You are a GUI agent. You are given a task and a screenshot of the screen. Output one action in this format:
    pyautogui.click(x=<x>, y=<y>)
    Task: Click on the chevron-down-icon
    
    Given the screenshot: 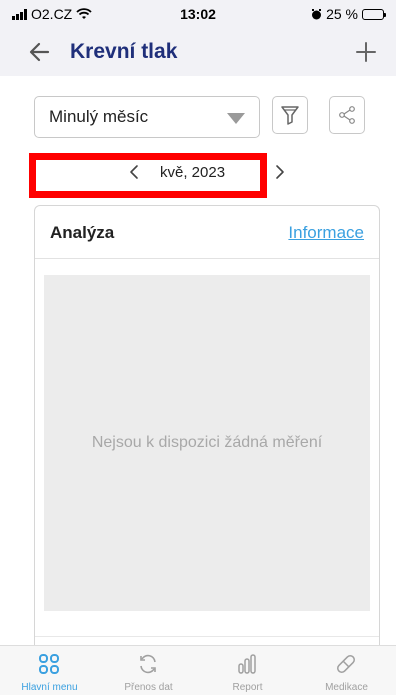 What is the action you would take?
    pyautogui.click(x=236, y=118)
    